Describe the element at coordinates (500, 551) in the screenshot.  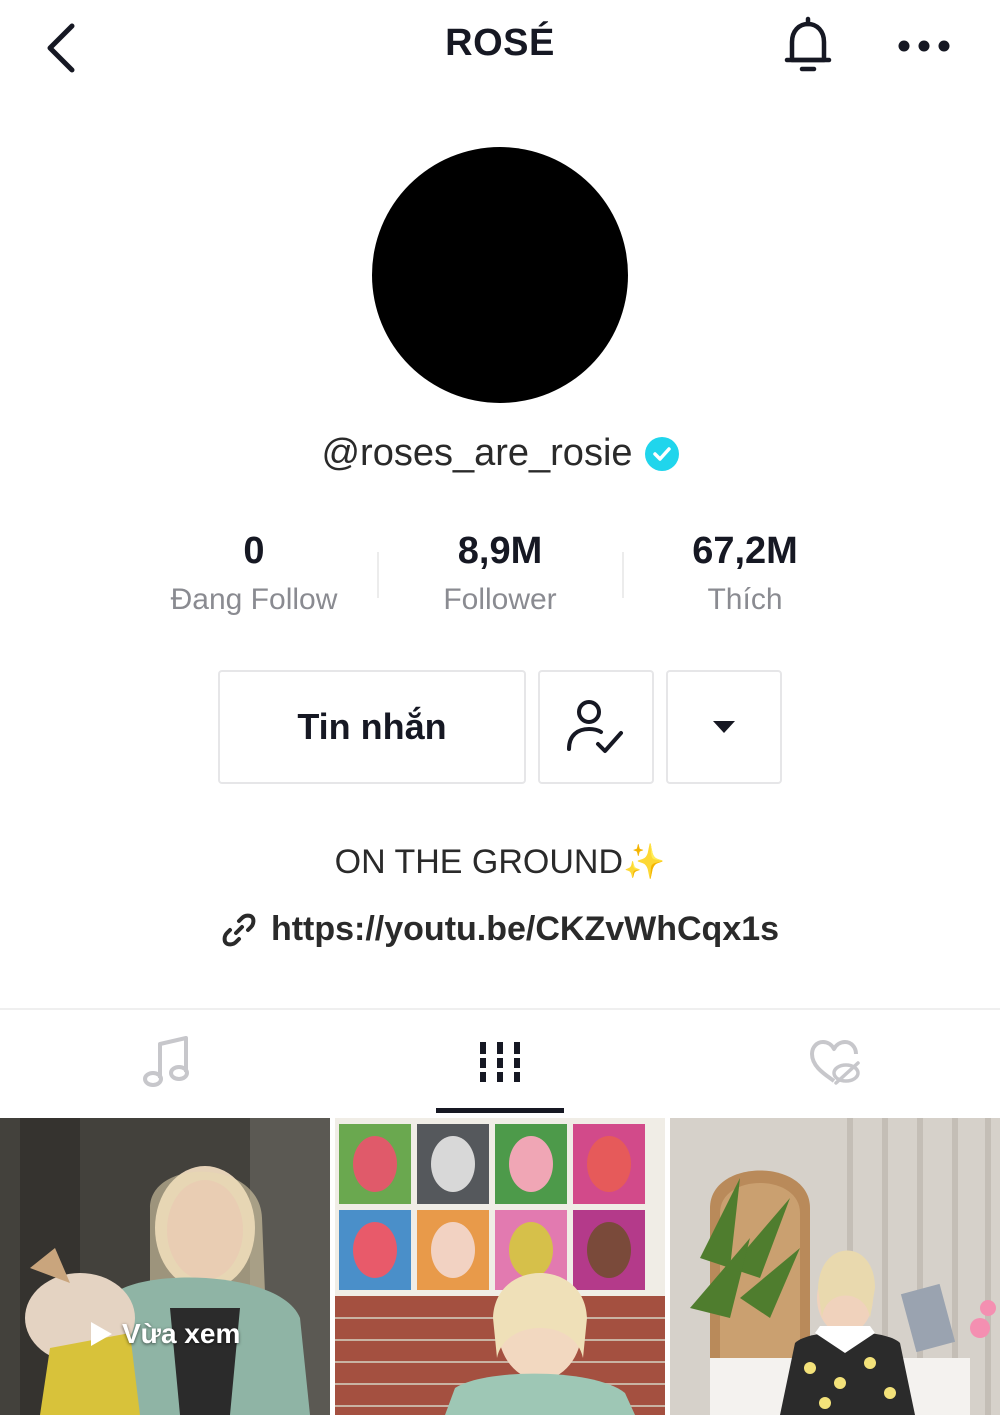
I see `stat-followers-value: 8,9M` at that location.